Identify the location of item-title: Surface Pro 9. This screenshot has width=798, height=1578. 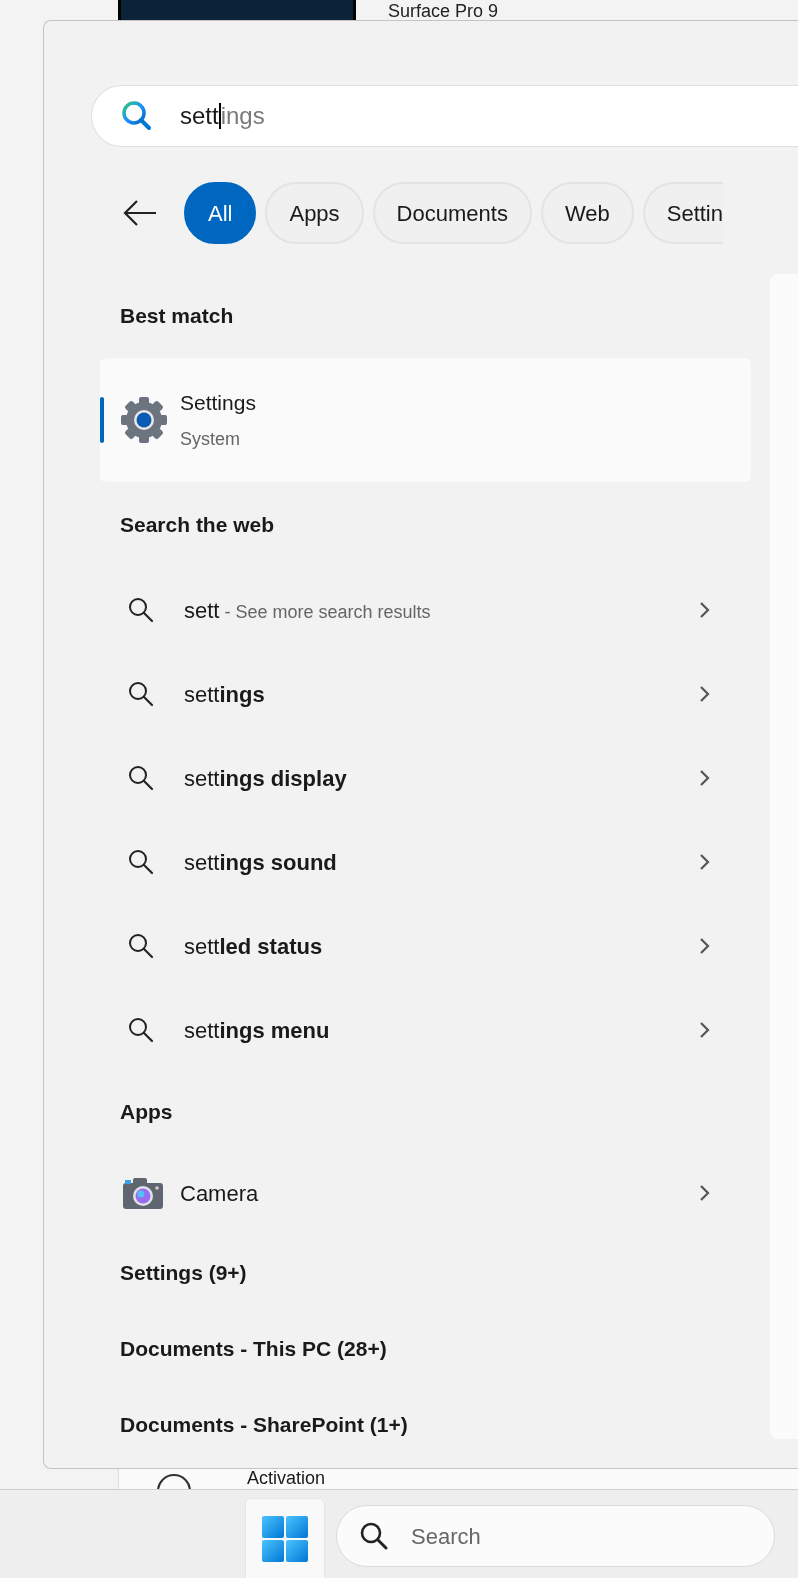
(443, 11).